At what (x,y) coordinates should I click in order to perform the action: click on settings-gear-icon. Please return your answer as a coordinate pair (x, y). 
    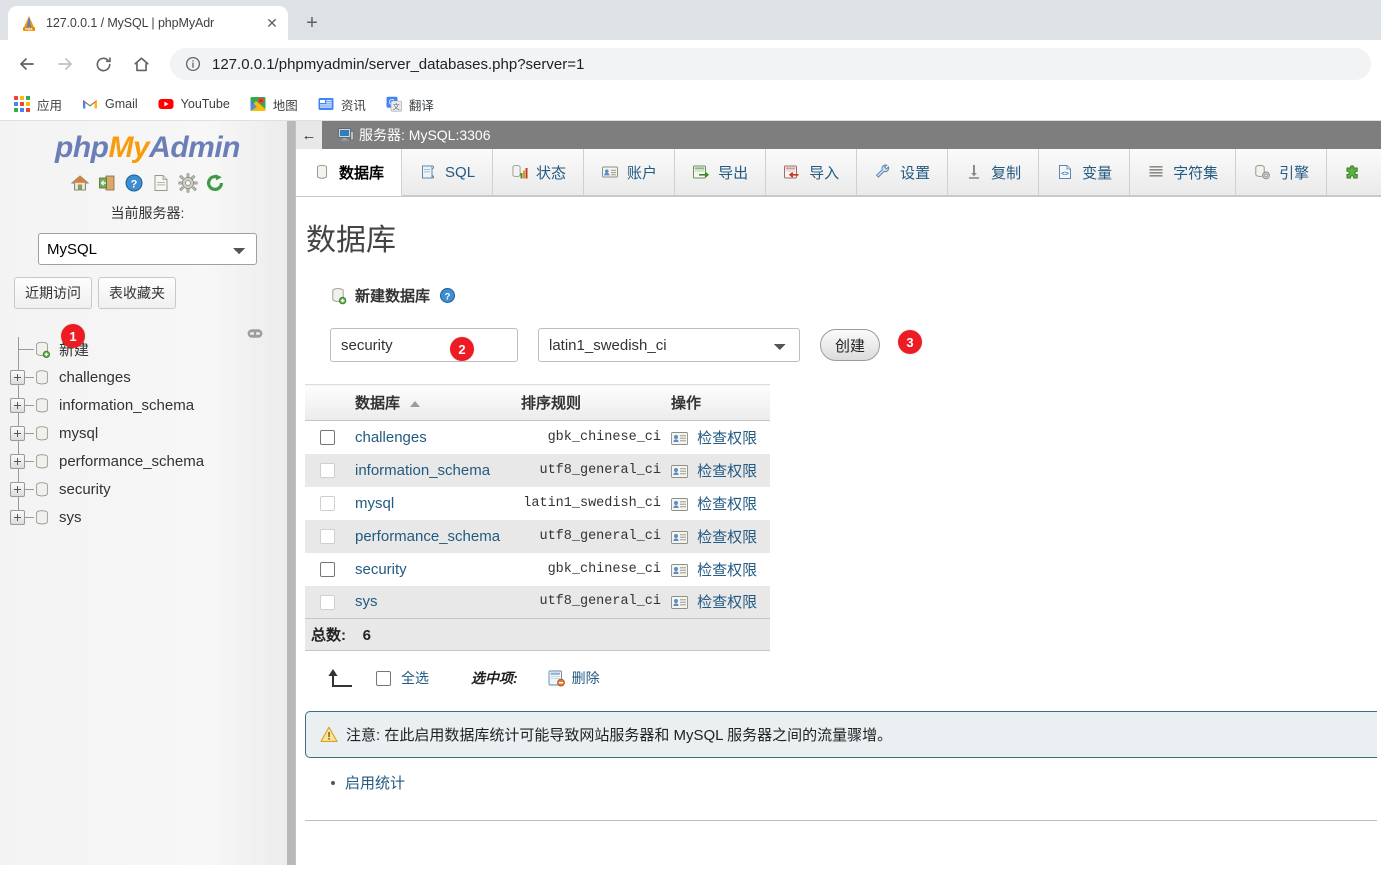
    Looking at the image, I should click on (188, 183).